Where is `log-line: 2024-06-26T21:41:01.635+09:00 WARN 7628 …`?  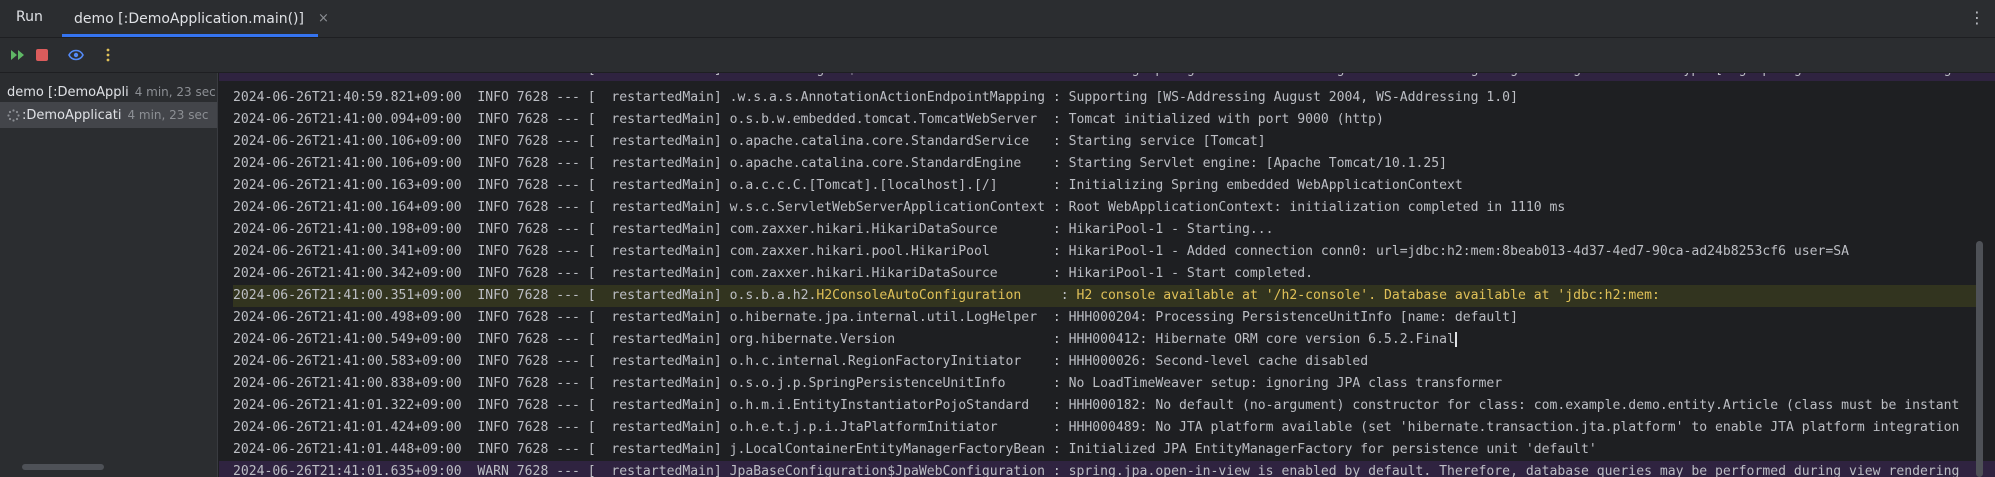
log-line: 2024-06-26T21:41:01.635+09:00 WARN 7628 … is located at coordinates (1096, 470).